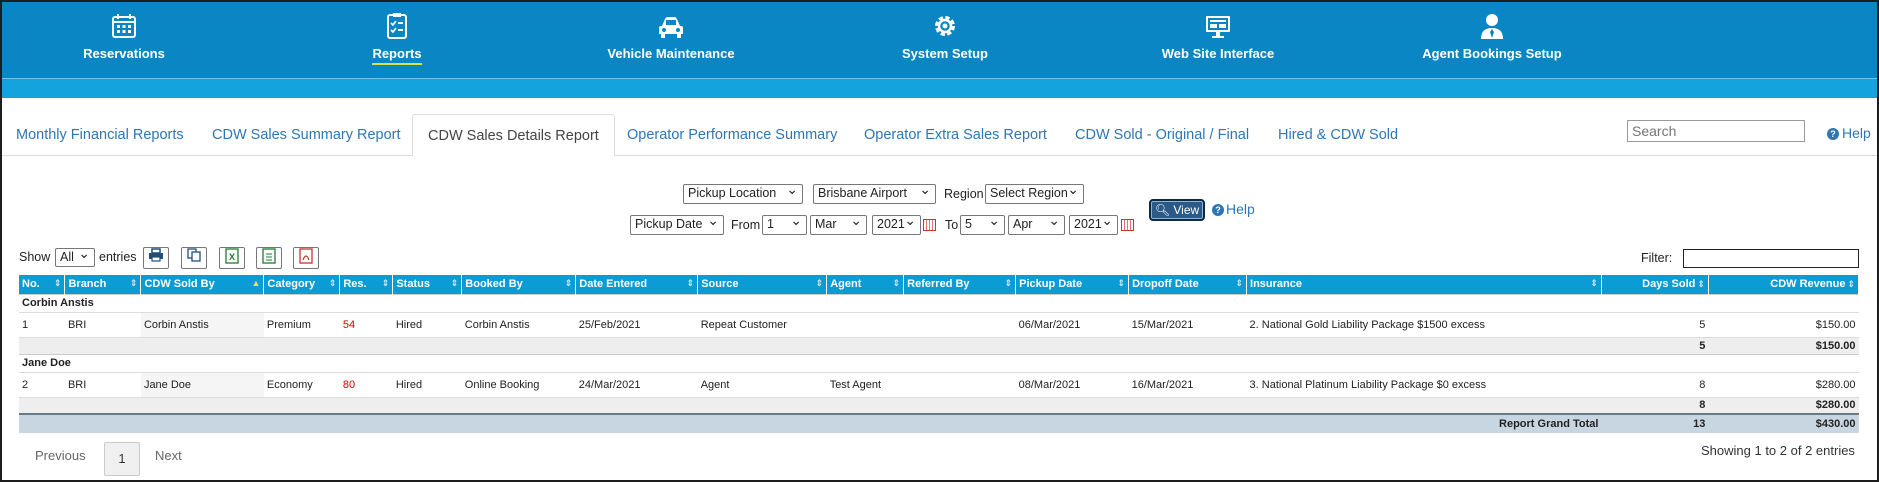 The image size is (1879, 482). Describe the element at coordinates (945, 36) in the screenshot. I see `nav-system-setup: System Setup` at that location.